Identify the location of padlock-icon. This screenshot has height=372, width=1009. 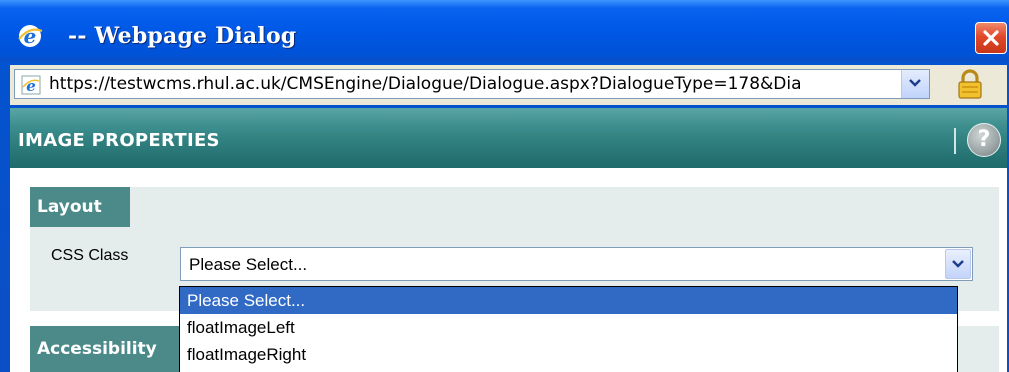
(970, 84).